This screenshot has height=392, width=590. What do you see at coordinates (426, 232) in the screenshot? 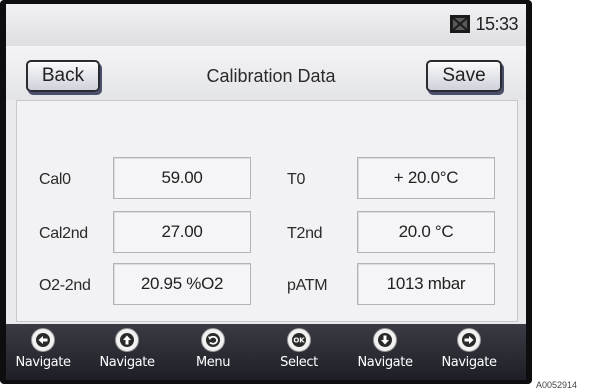
I see `t2nd-value: 20.0 °C` at bounding box center [426, 232].